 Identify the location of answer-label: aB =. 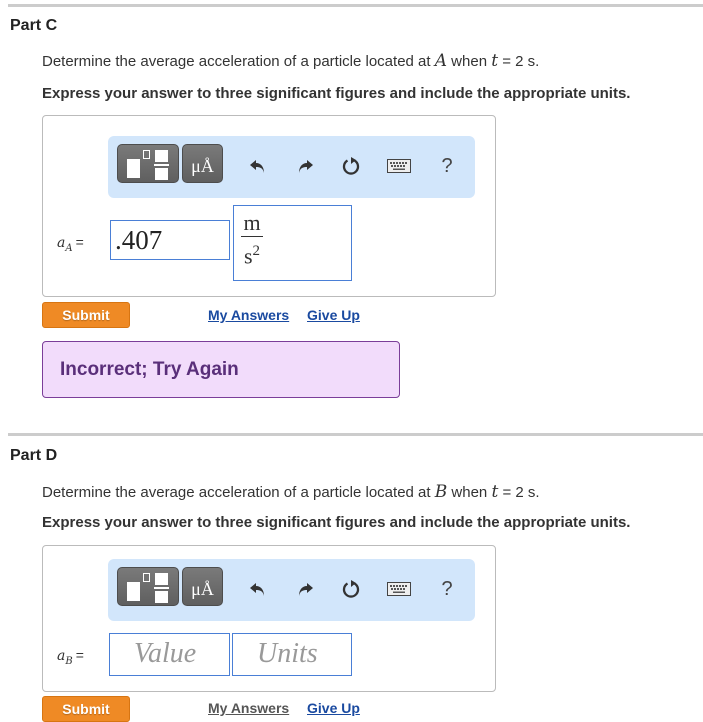
(70, 657).